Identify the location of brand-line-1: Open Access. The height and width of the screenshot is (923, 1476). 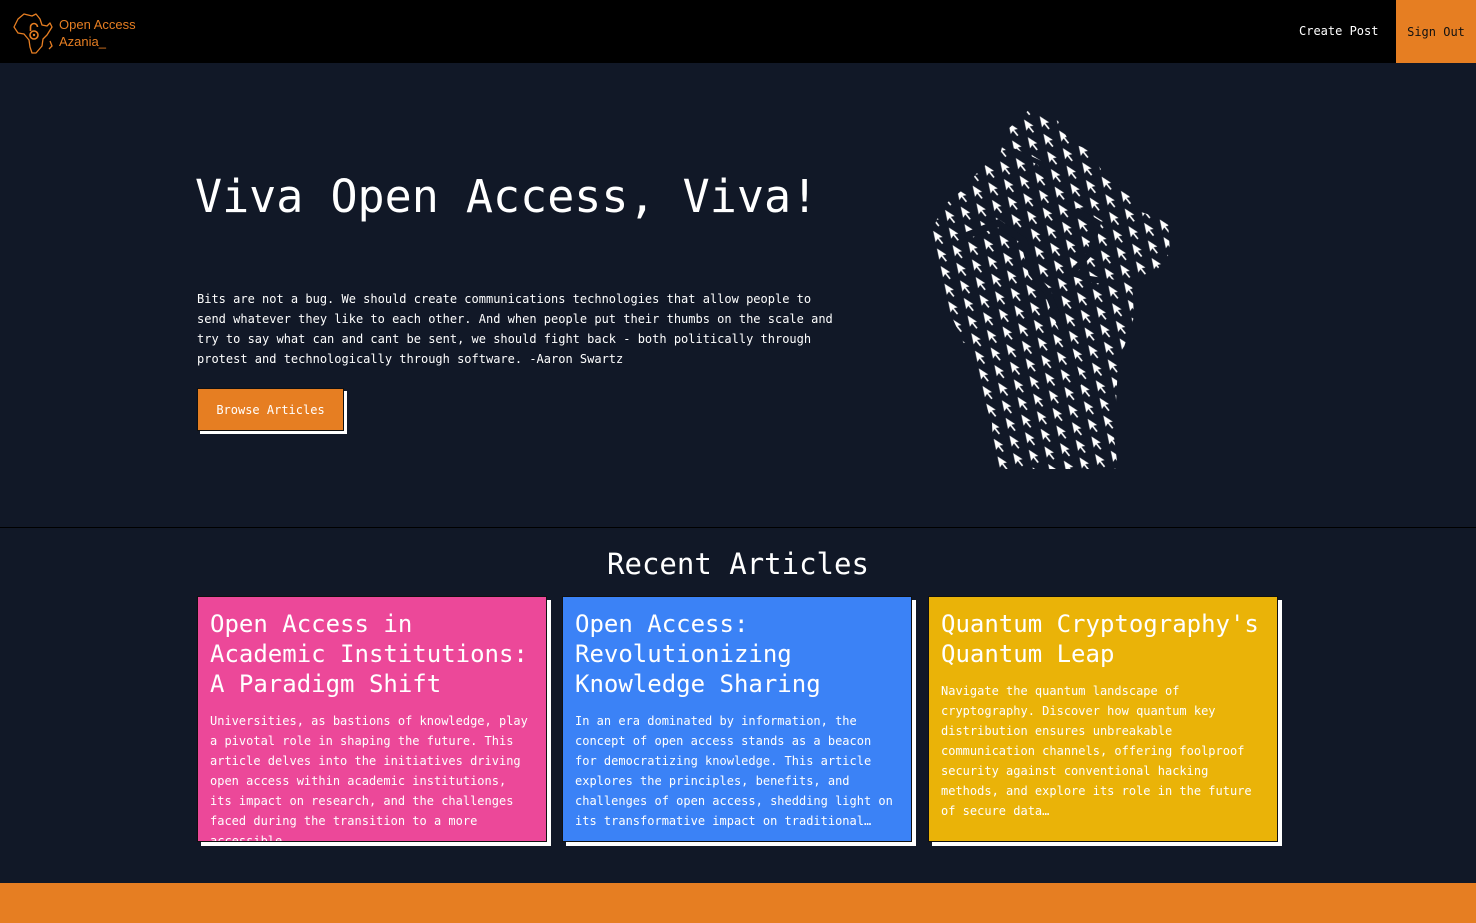
(97, 24).